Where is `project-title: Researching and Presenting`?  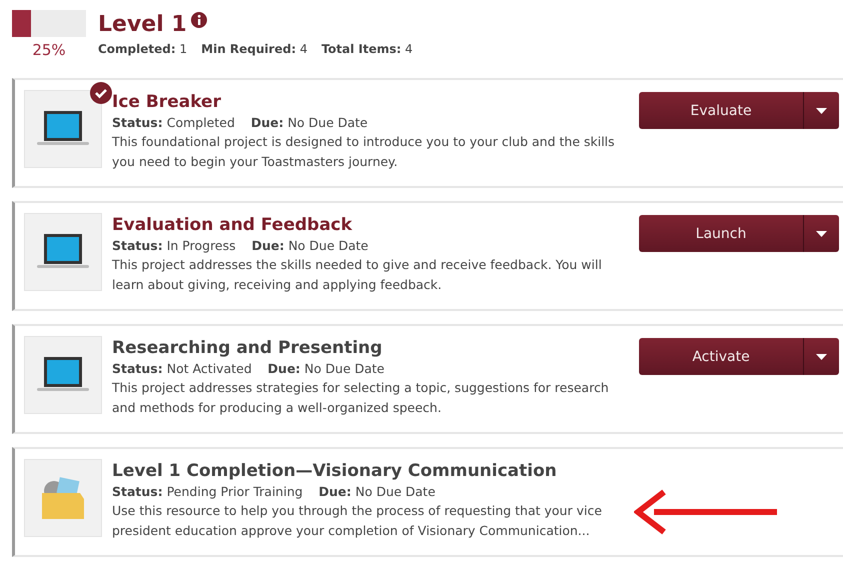
project-title: Researching and Presenting is located at coordinates (248, 348).